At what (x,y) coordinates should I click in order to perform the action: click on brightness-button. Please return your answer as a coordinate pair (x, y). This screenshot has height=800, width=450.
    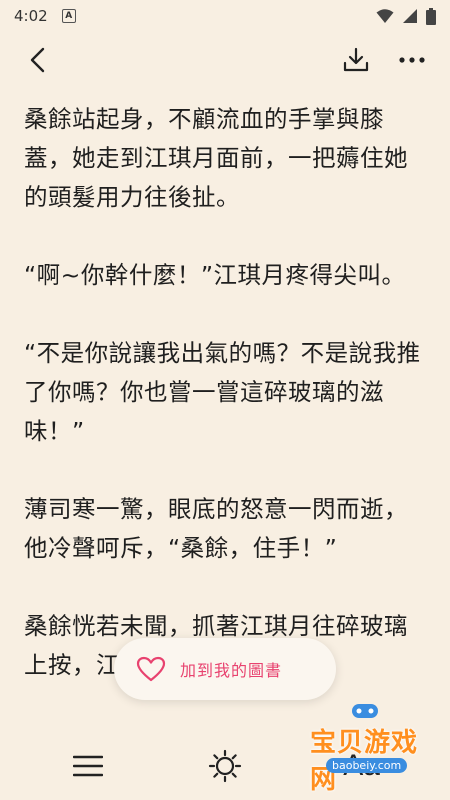
    Looking at the image, I should click on (225, 766).